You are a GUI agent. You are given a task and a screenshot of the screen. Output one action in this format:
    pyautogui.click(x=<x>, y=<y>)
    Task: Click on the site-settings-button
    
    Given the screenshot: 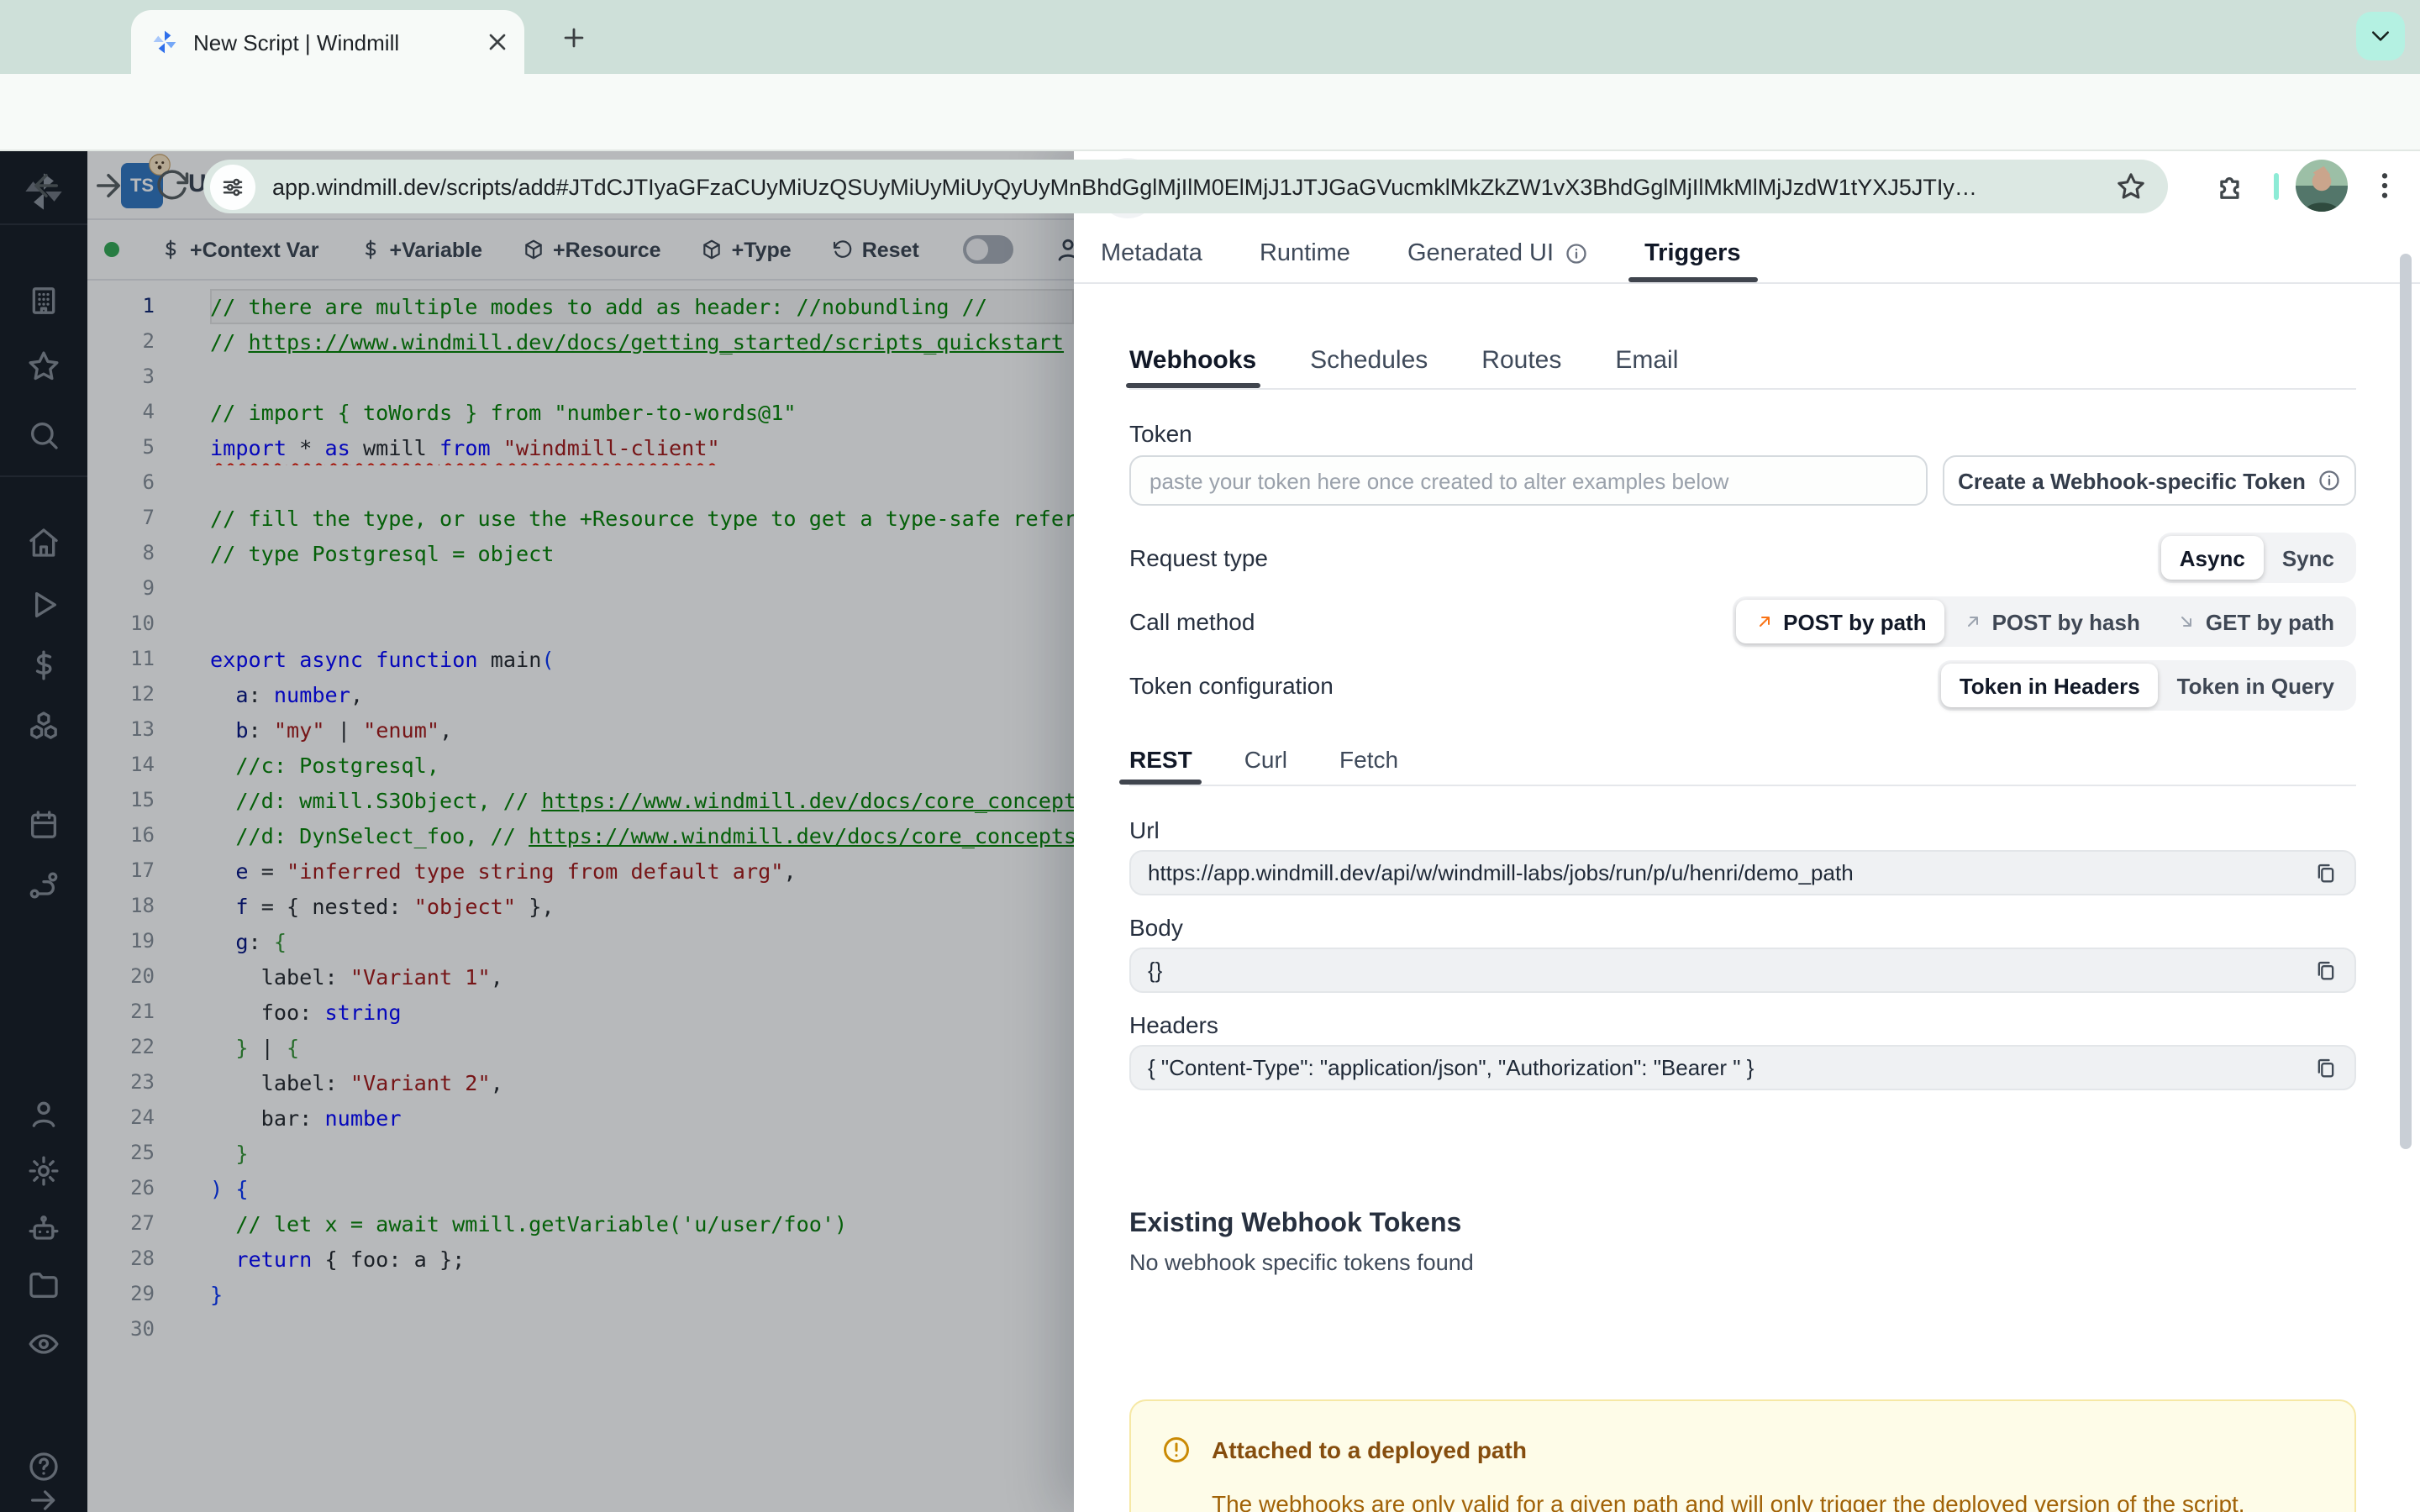 What is the action you would take?
    pyautogui.click(x=233, y=186)
    